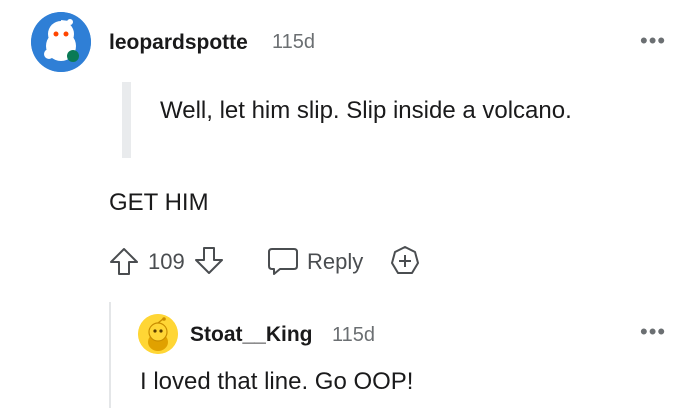 Image resolution: width=700 pixels, height=408 pixels. What do you see at coordinates (294, 42) in the screenshot?
I see `comment-timestamp: 115d` at bounding box center [294, 42].